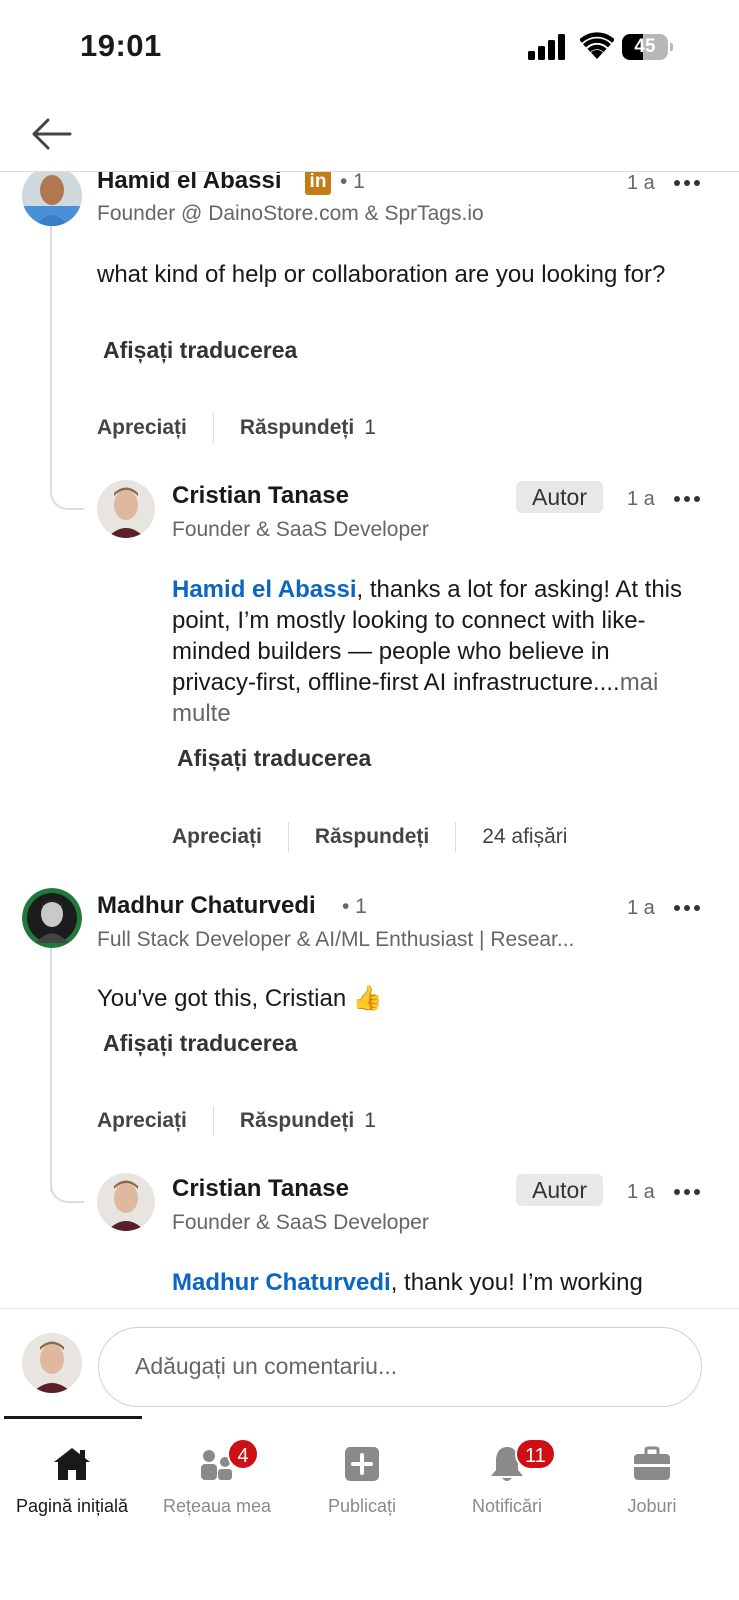 Image resolution: width=739 pixels, height=1600 pixels. Describe the element at coordinates (362, 1464) in the screenshot. I see `post-icon` at that location.